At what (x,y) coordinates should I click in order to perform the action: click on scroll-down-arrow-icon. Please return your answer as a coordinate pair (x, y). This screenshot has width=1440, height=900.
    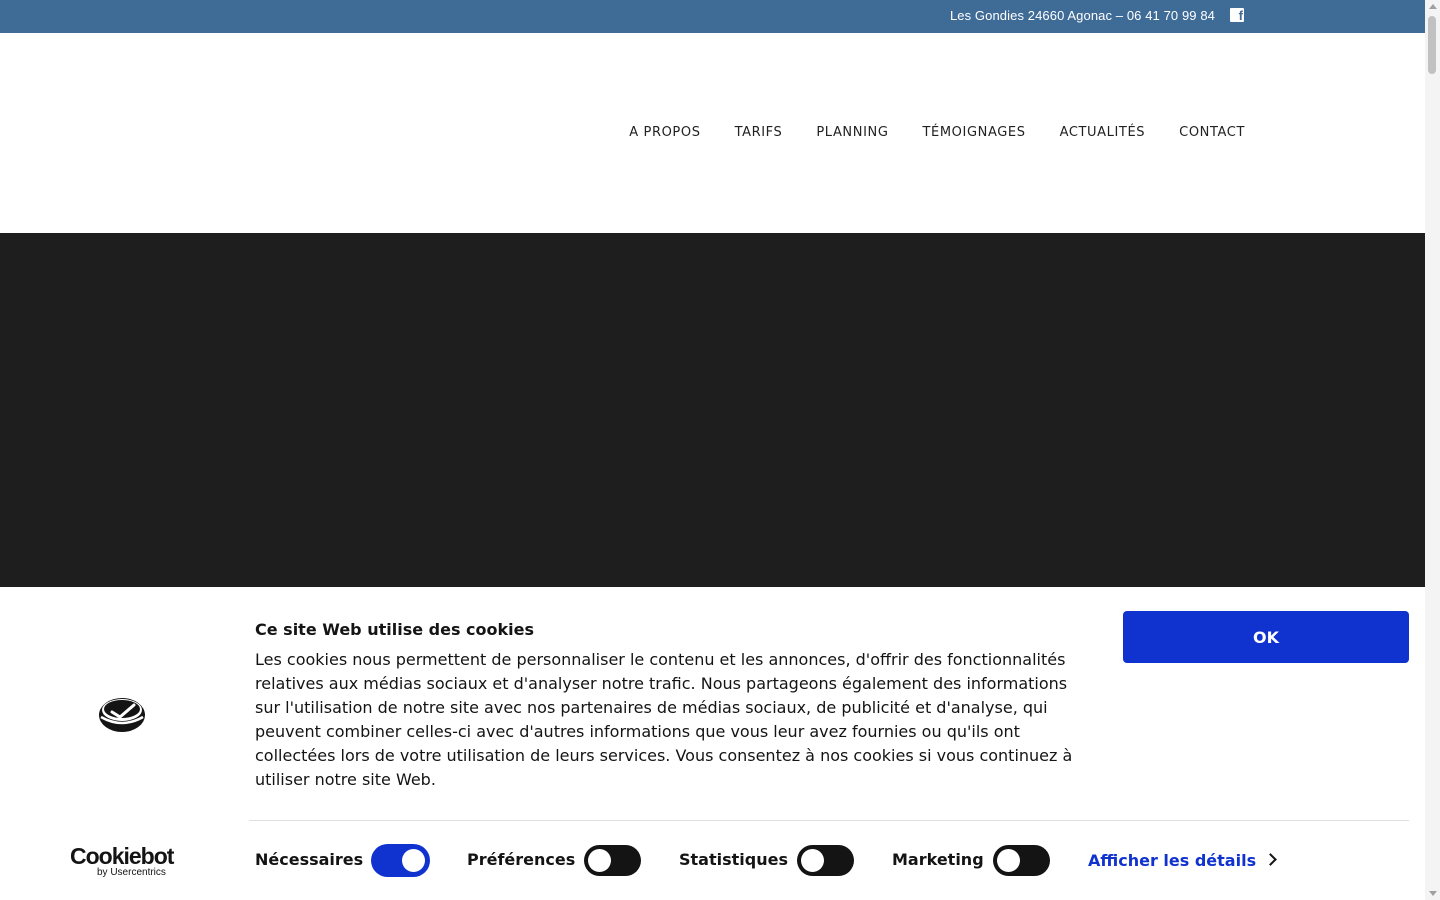
    Looking at the image, I should click on (1433, 893).